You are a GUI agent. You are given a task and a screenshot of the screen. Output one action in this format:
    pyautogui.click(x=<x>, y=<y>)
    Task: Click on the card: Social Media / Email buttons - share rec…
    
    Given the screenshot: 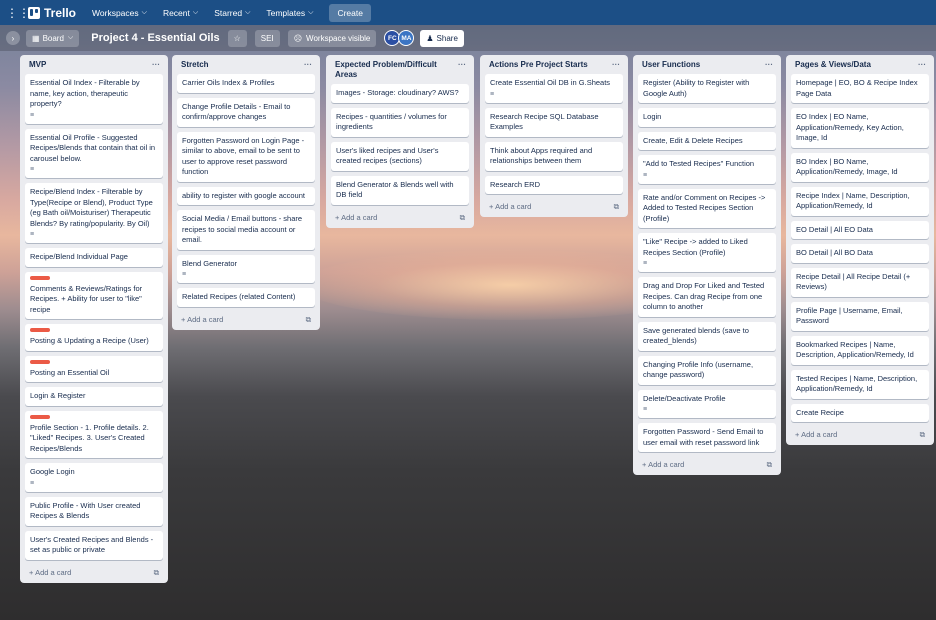 What is the action you would take?
    pyautogui.click(x=246, y=230)
    